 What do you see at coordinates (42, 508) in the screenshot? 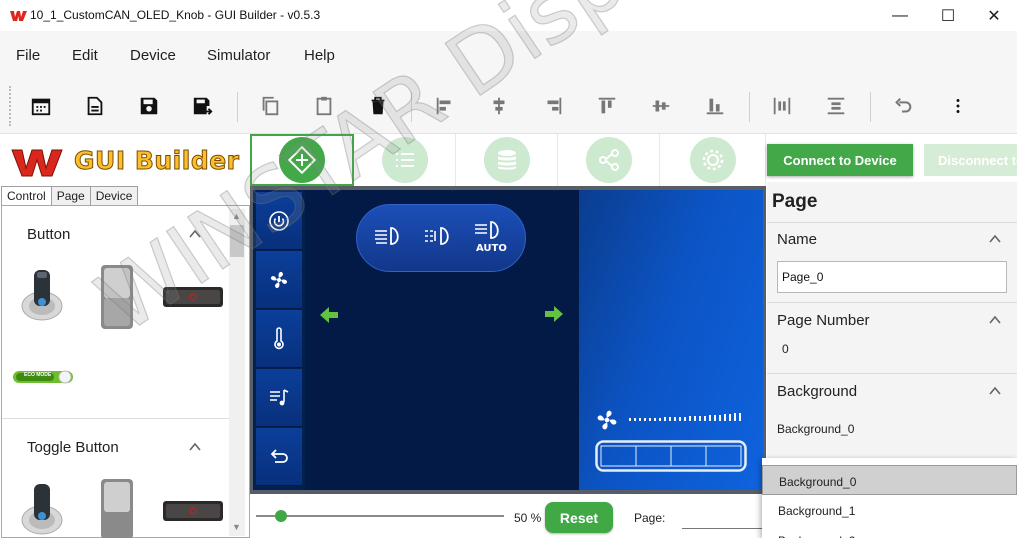
I see `toggle-joystick-control` at bounding box center [42, 508].